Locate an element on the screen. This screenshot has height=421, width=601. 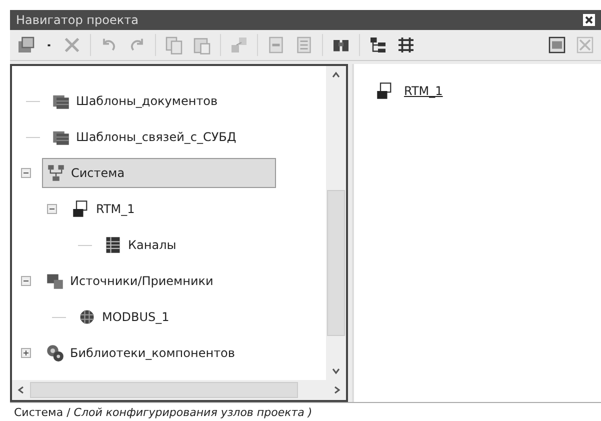
devices-icon is located at coordinates (55, 281).